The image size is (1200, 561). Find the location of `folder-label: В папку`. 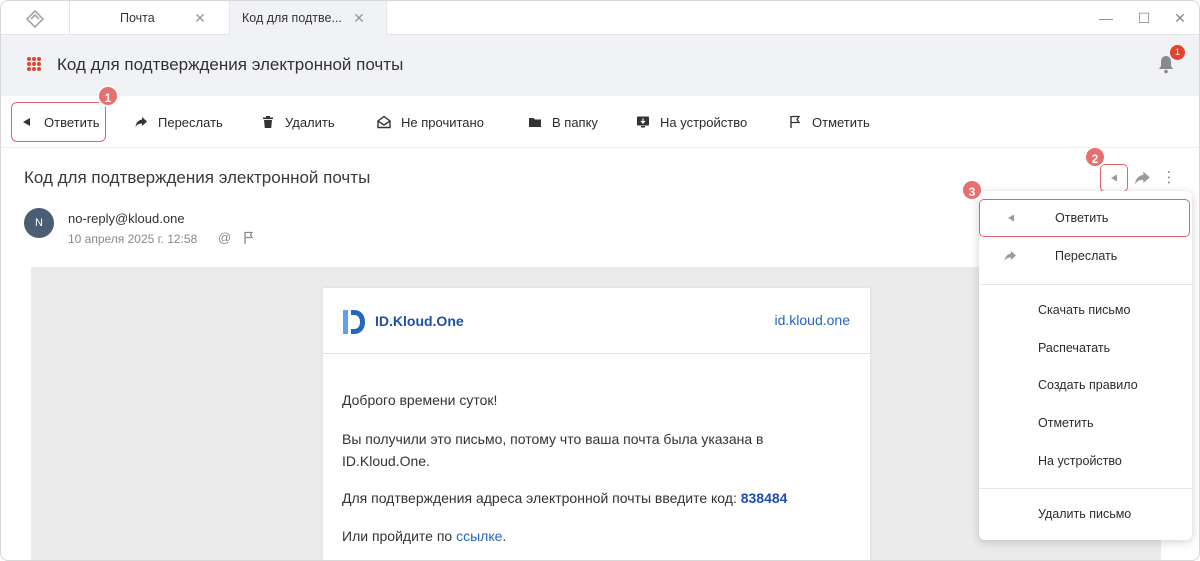

folder-label: В папку is located at coordinates (575, 122).